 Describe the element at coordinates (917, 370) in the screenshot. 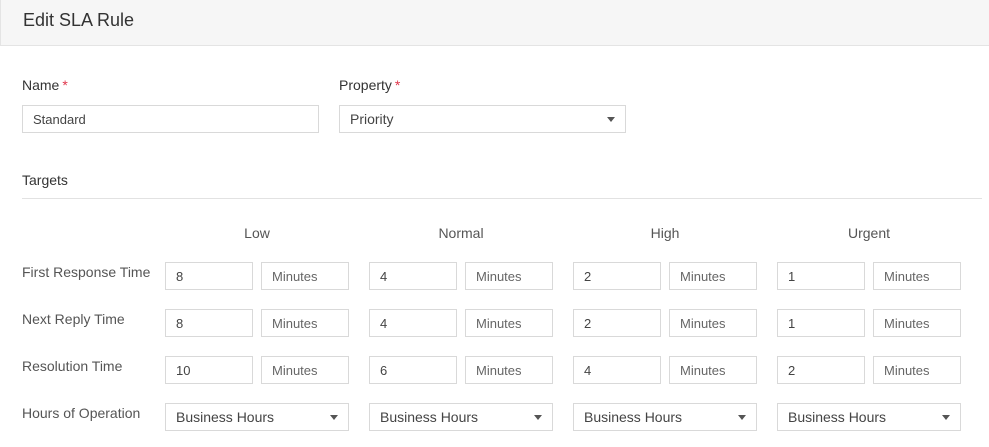

I see `resolution-urgent-unit: Minutes` at that location.